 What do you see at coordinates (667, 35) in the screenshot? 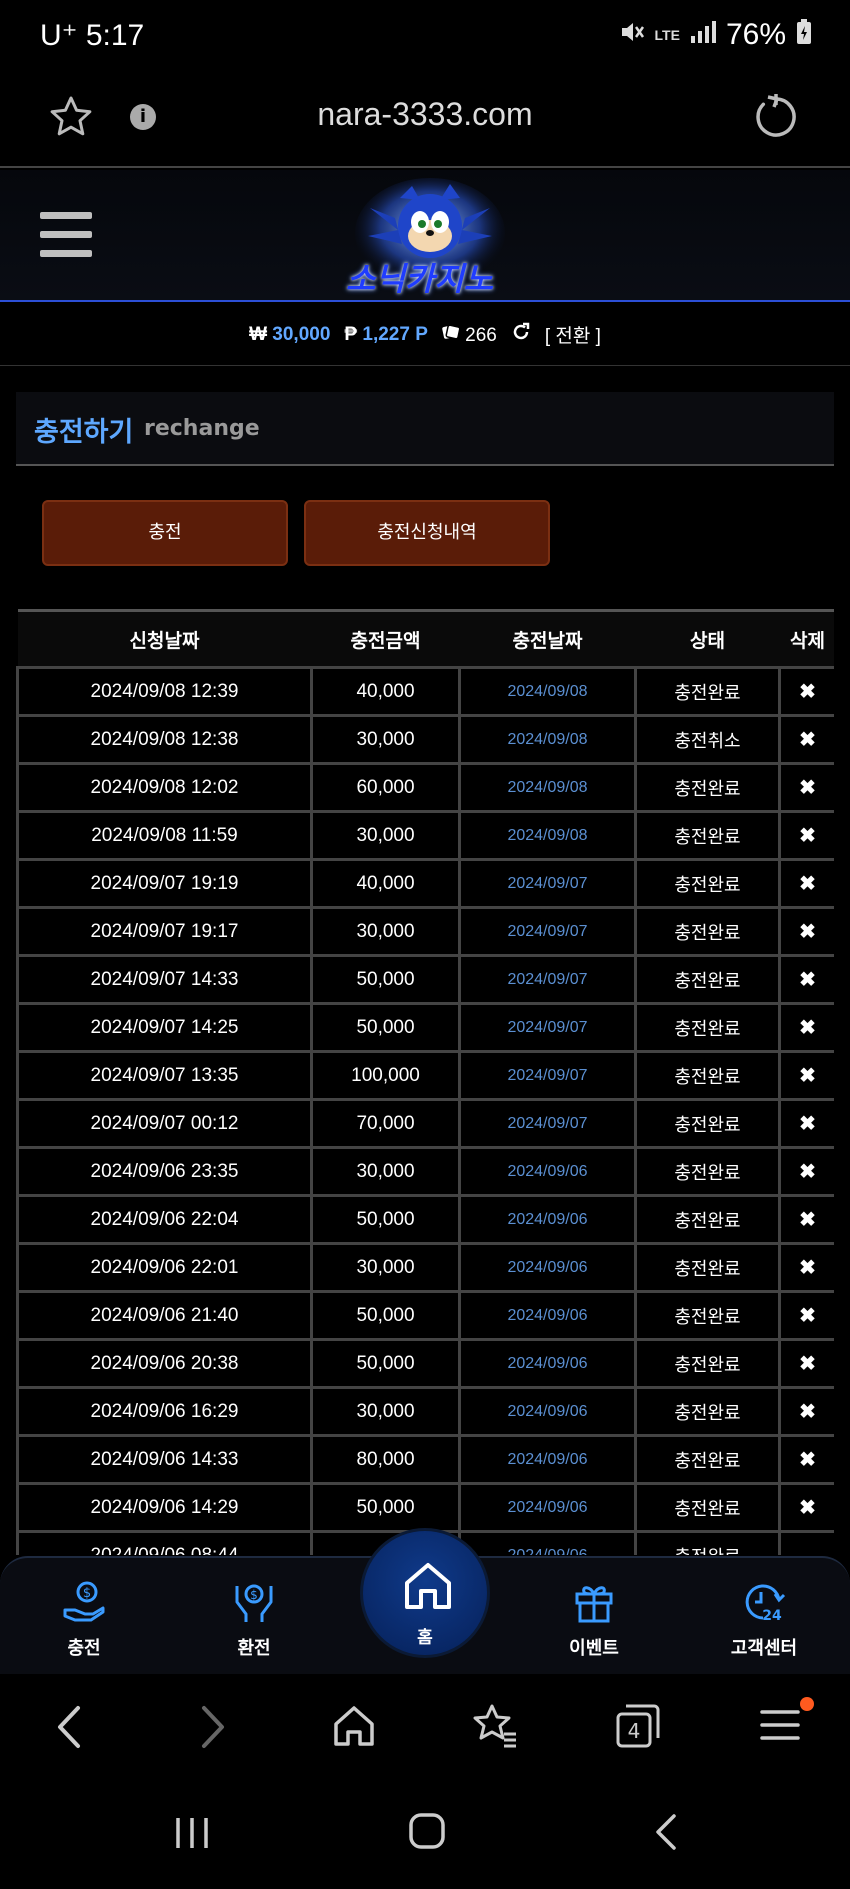
I see `lte-label: LTE` at bounding box center [667, 35].